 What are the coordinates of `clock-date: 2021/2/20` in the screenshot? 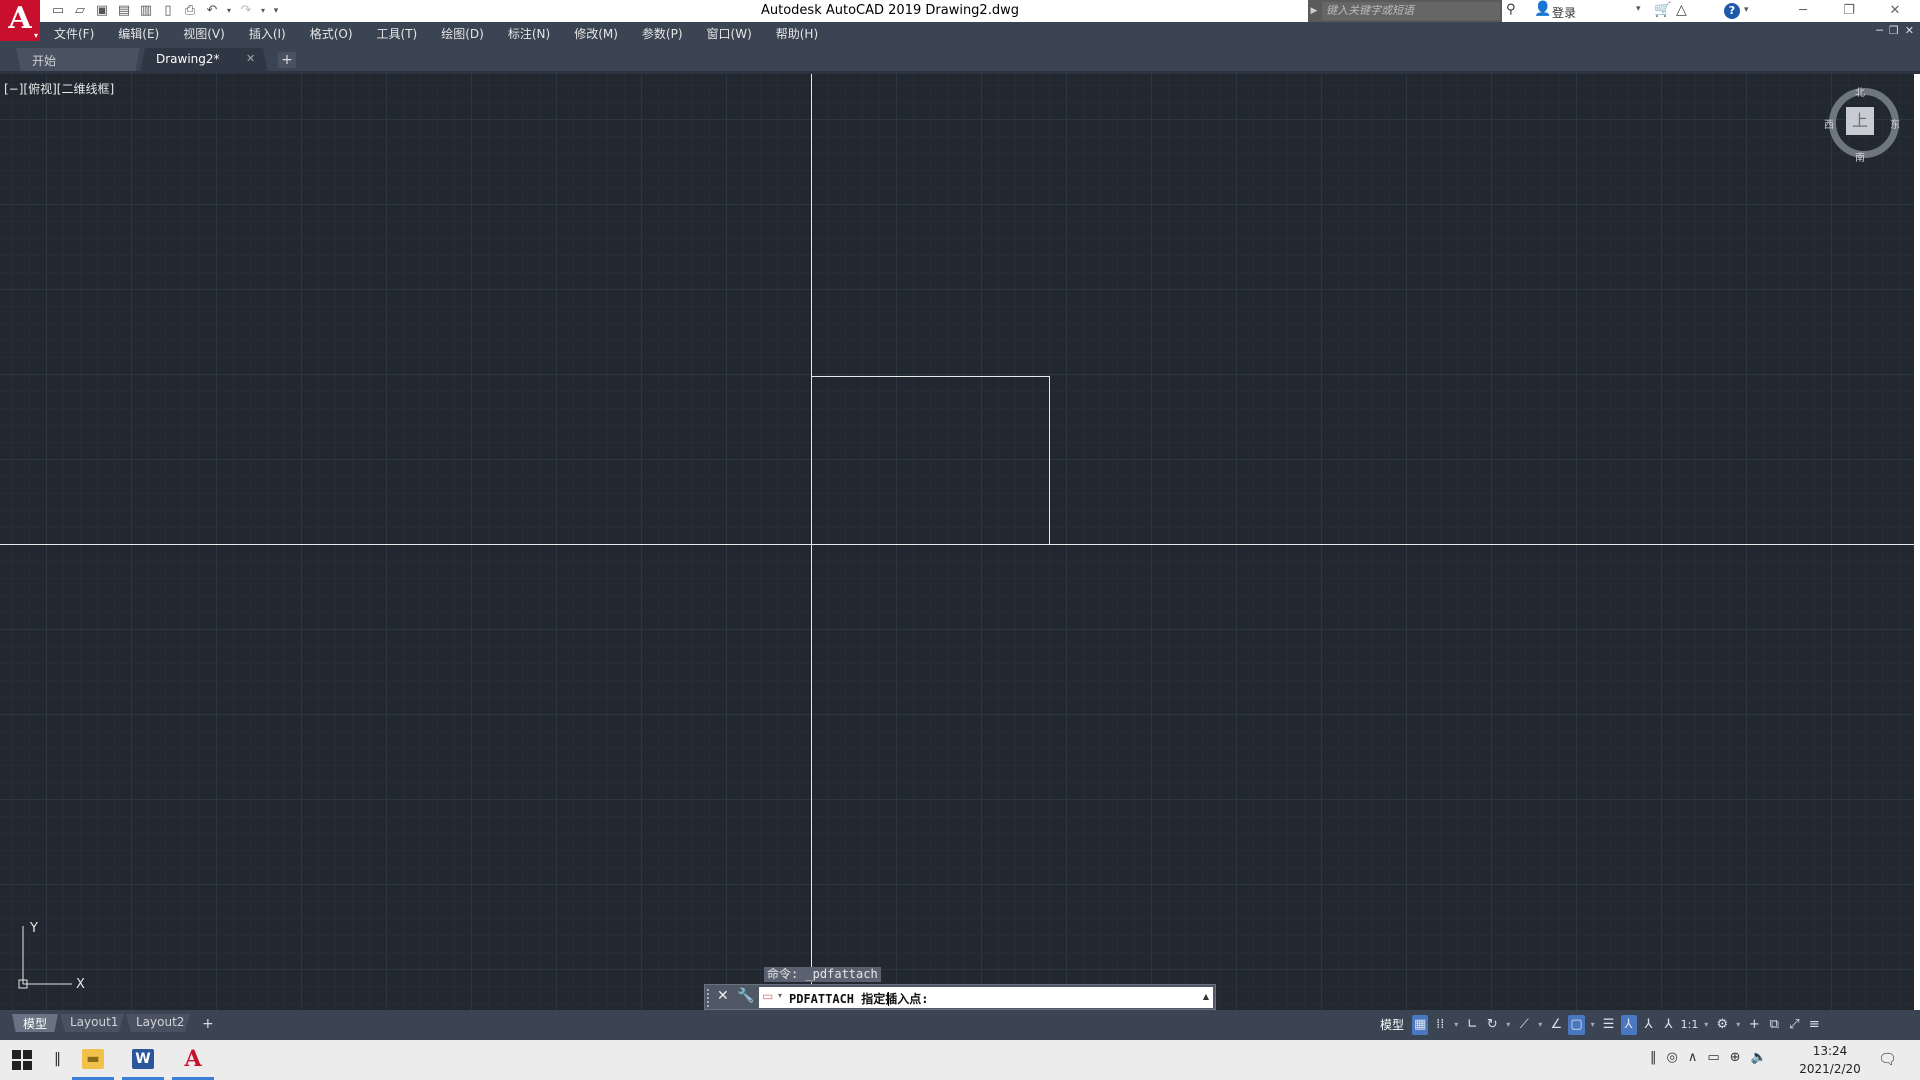 It's located at (1830, 1069).